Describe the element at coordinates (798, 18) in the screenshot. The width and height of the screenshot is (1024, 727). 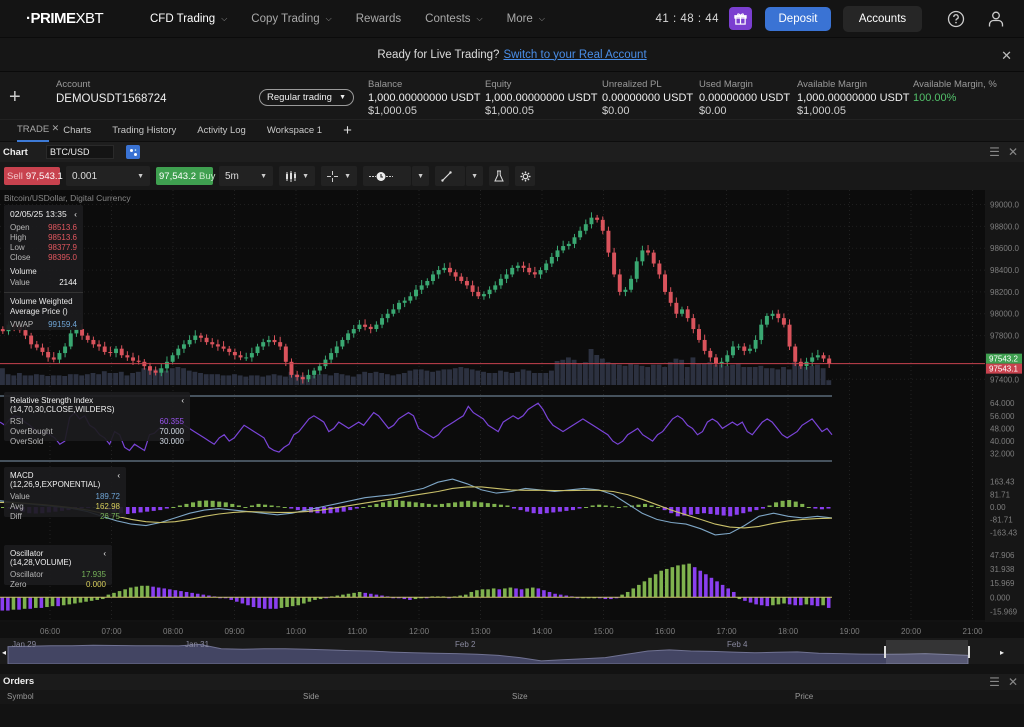
I see `deposit-button: Deposit` at that location.